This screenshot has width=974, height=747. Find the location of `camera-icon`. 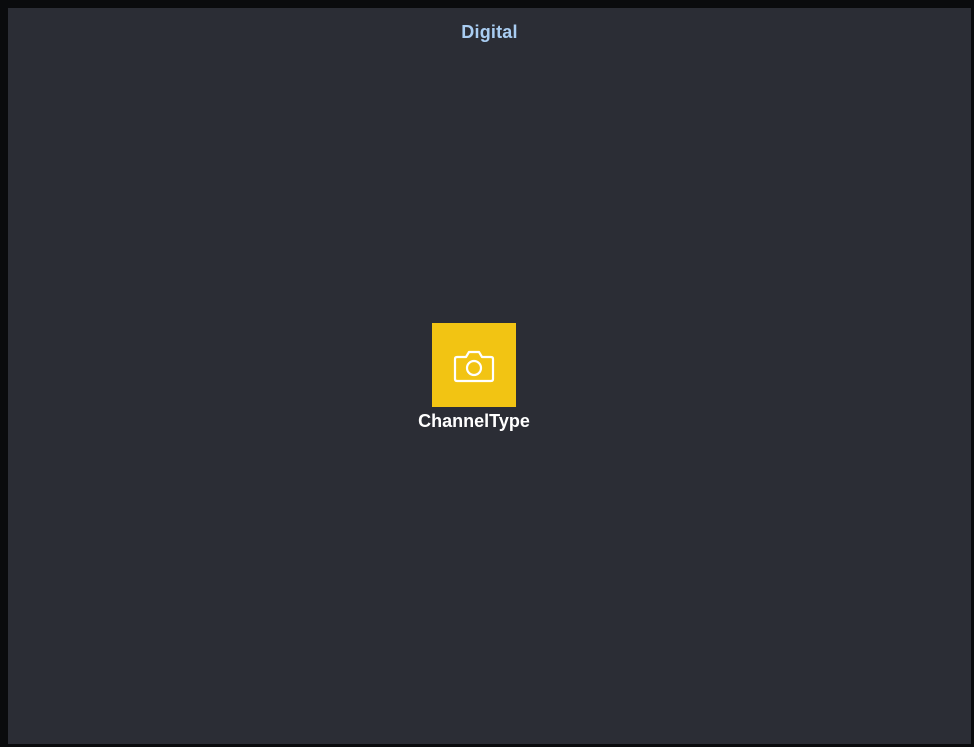

camera-icon is located at coordinates (474, 366).